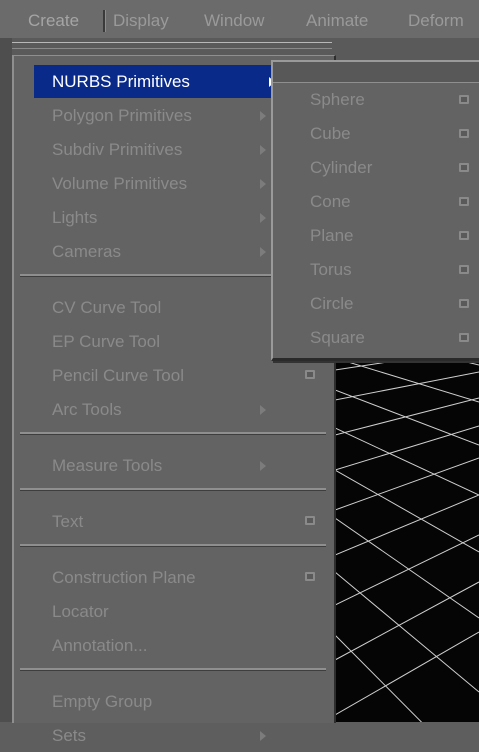 This screenshot has height=752, width=479. What do you see at coordinates (124, 577) in the screenshot?
I see `menu-item-label: Construction Plane` at bounding box center [124, 577].